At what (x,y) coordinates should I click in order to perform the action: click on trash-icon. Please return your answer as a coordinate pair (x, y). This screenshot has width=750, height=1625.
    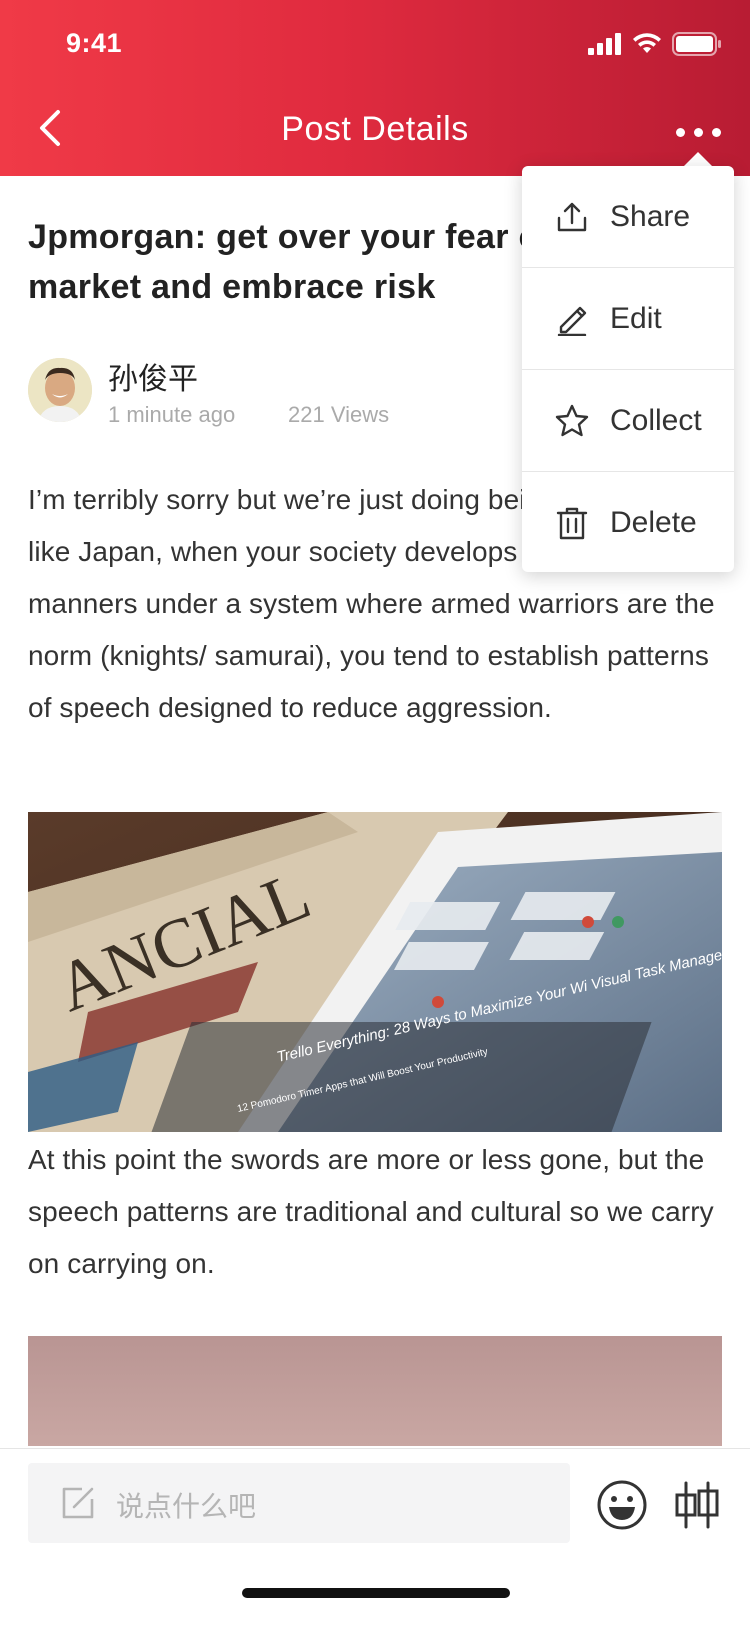
    Looking at the image, I should click on (572, 523).